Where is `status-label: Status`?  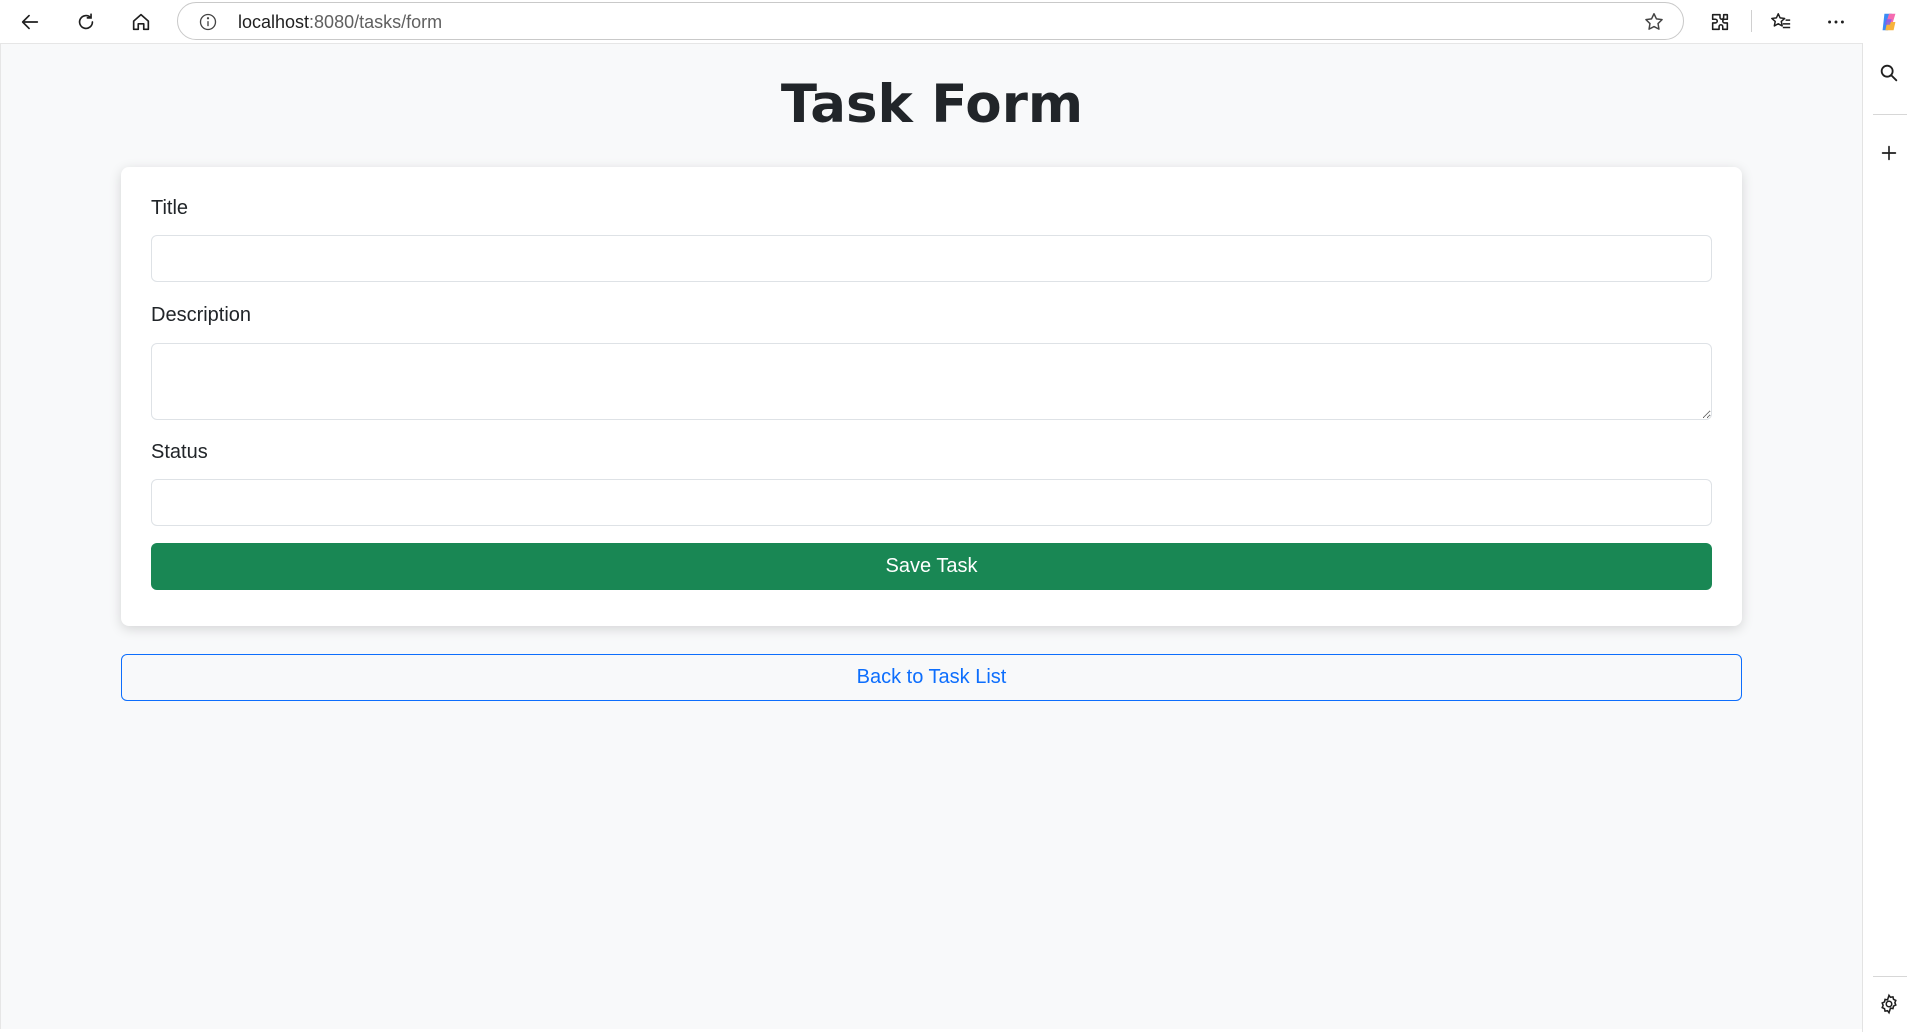
status-label: Status is located at coordinates (179, 452).